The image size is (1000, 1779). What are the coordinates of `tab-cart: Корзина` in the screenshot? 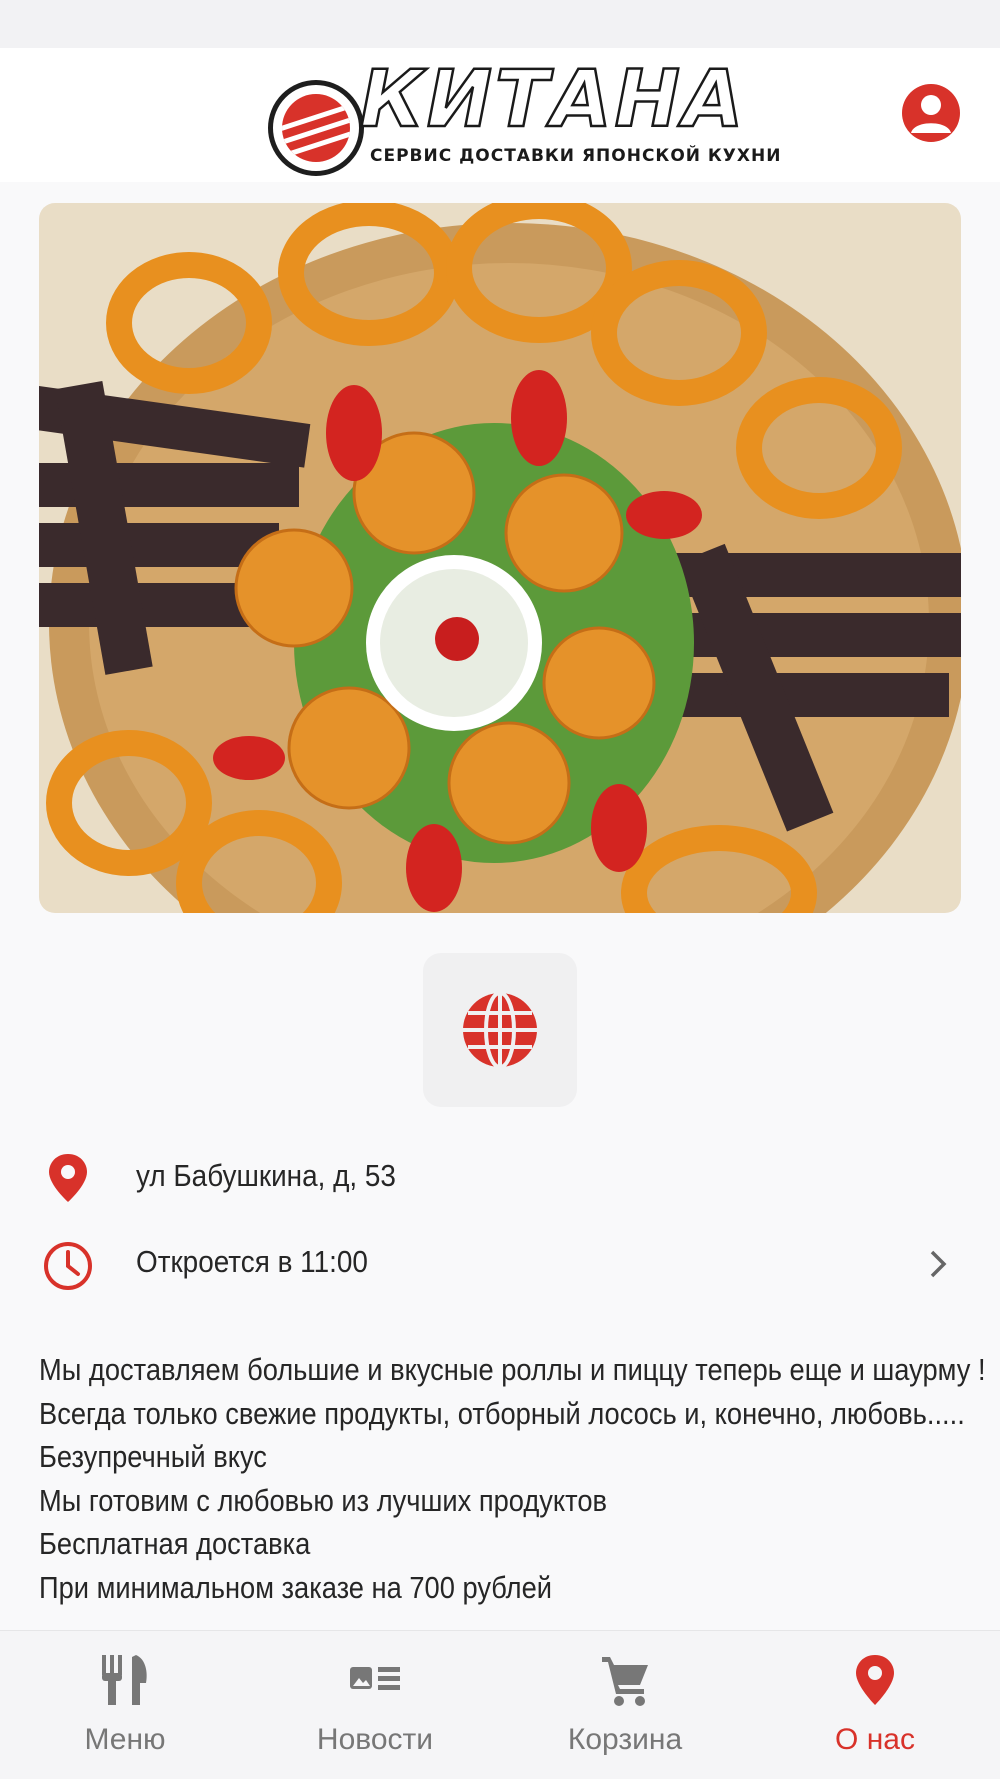 It's located at (625, 1705).